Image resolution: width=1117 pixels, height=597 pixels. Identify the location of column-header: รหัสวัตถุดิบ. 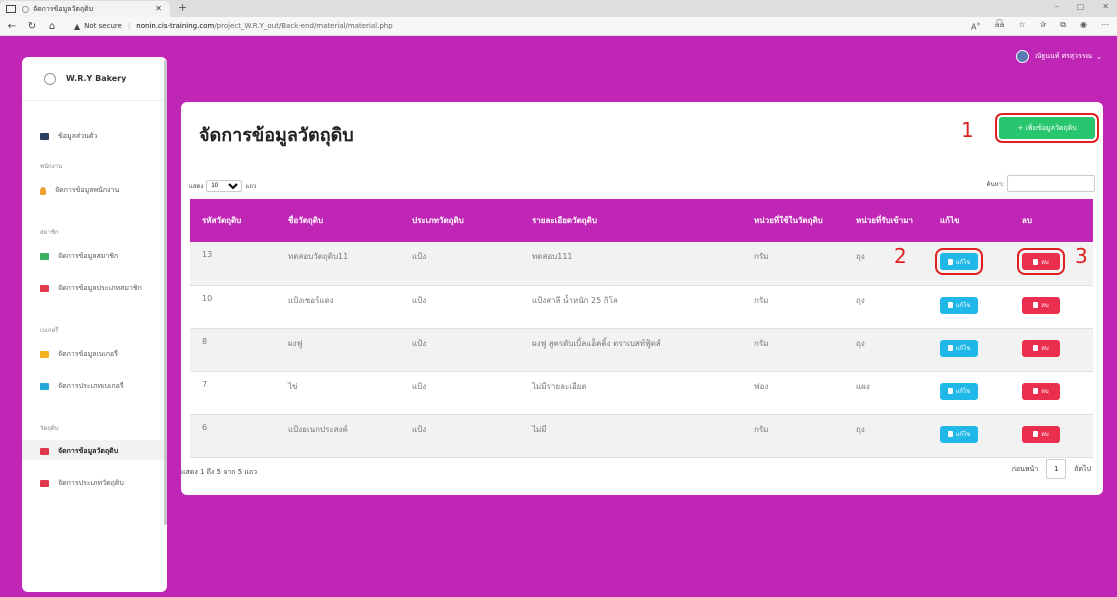
(233, 220).